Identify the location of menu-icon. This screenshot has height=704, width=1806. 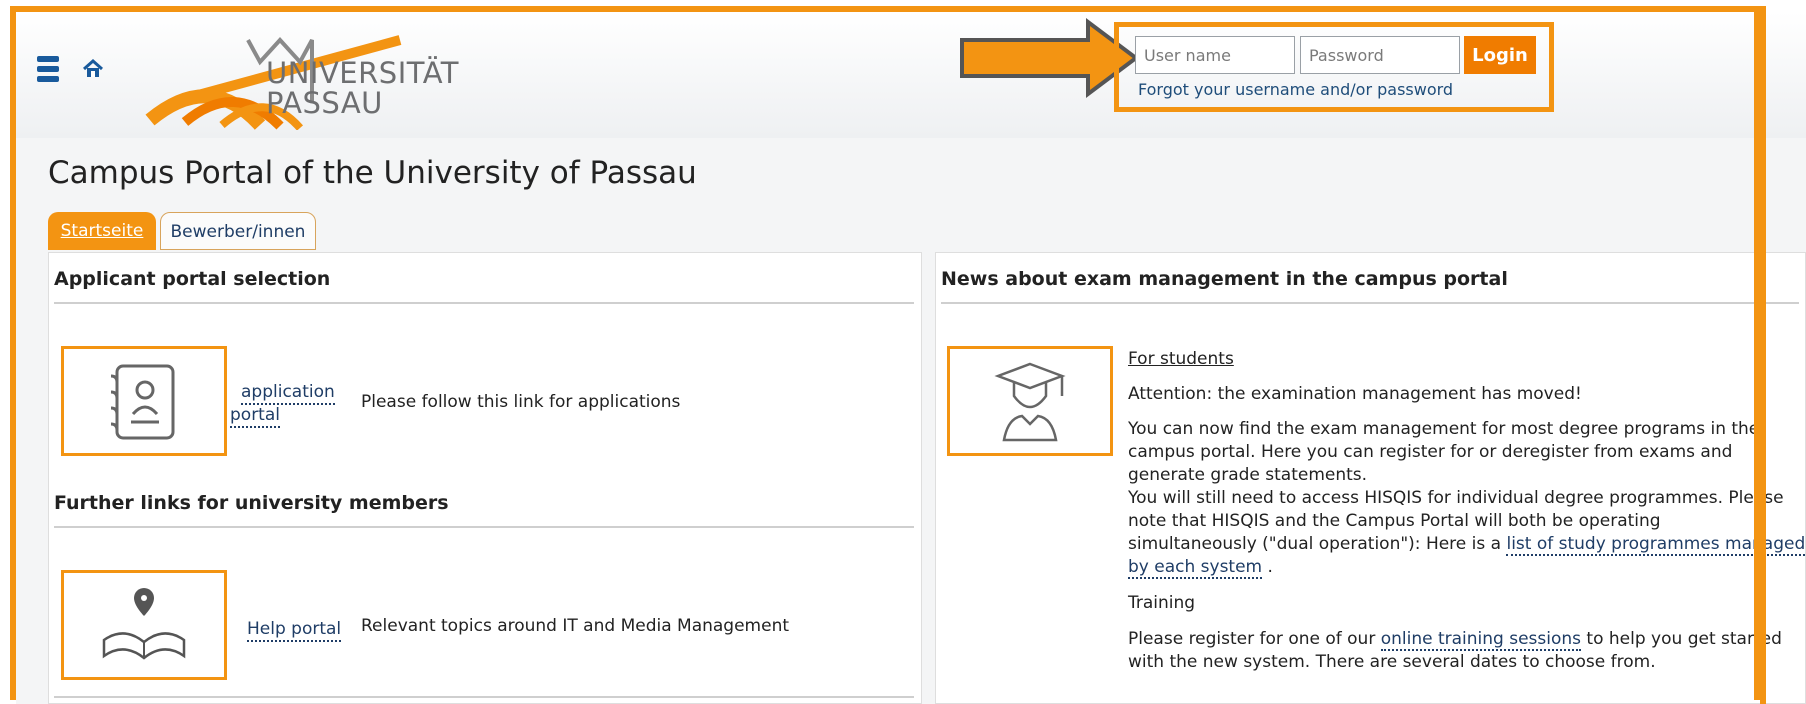
(48, 69).